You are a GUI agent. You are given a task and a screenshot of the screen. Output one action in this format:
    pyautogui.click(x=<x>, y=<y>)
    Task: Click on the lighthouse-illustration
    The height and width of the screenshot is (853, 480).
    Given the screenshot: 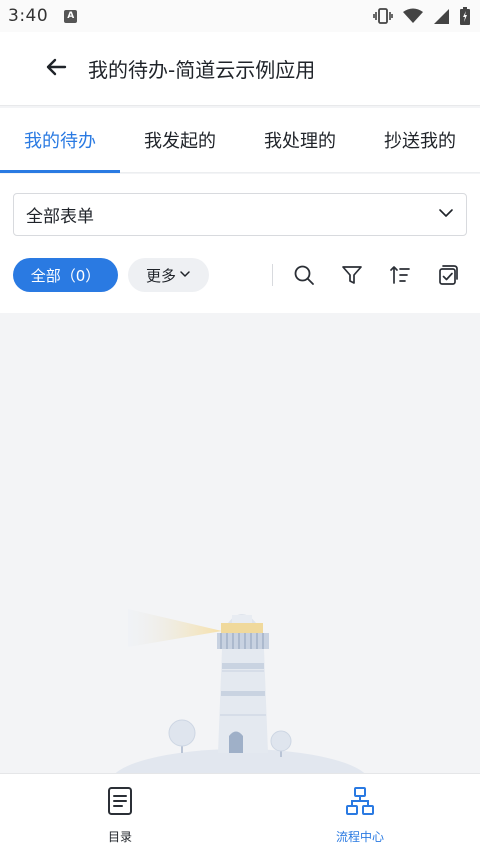 What is the action you would take?
    pyautogui.click(x=240, y=691)
    